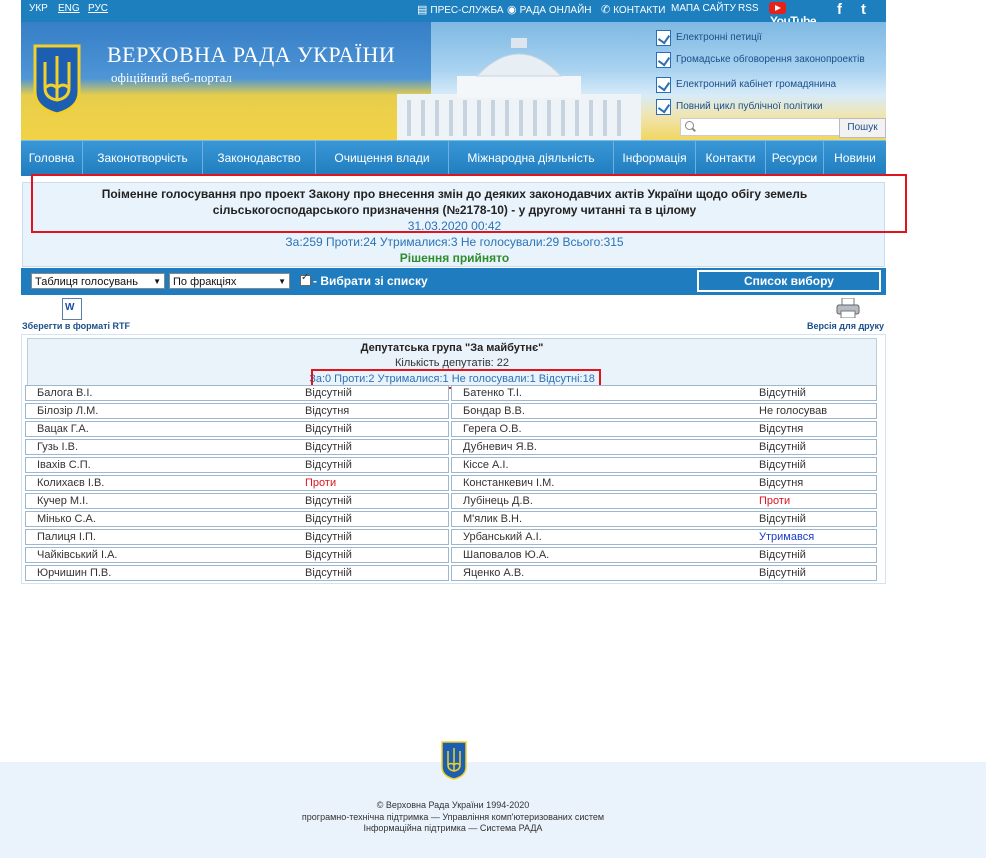  I want to click on faction-count: Кількість депутатів: 22, so click(452, 363).